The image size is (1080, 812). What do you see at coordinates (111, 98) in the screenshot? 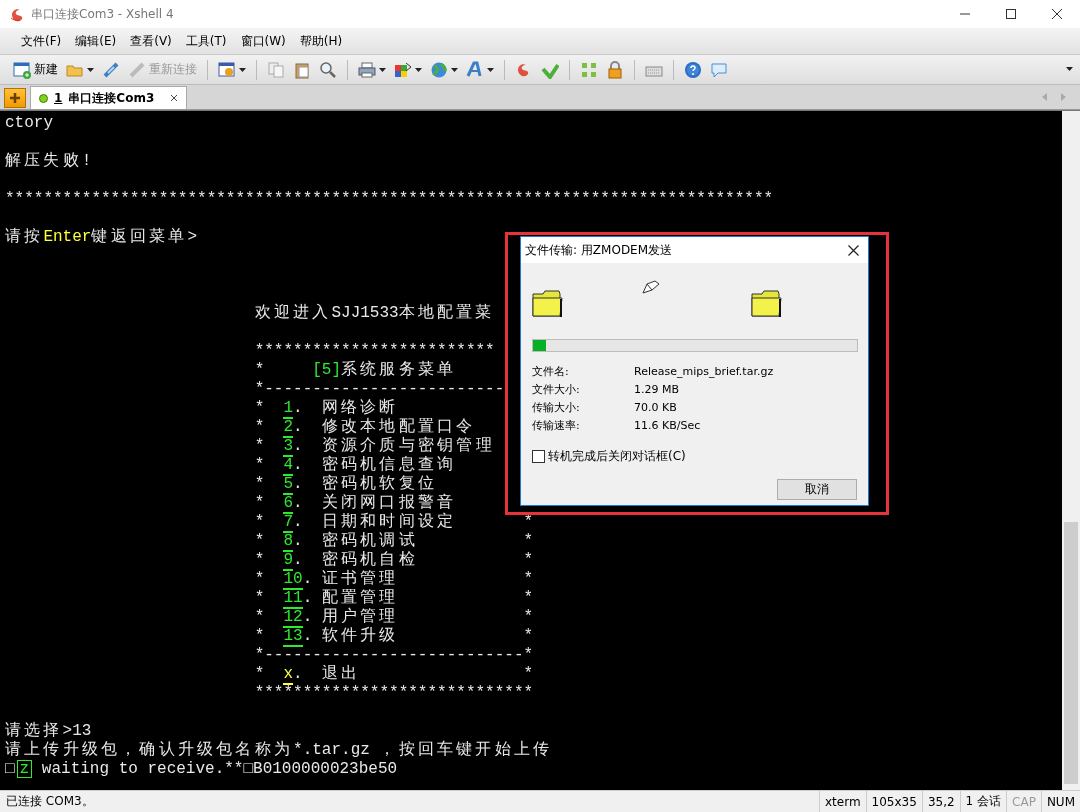
I see `tab-label: 串口连接Com3` at bounding box center [111, 98].